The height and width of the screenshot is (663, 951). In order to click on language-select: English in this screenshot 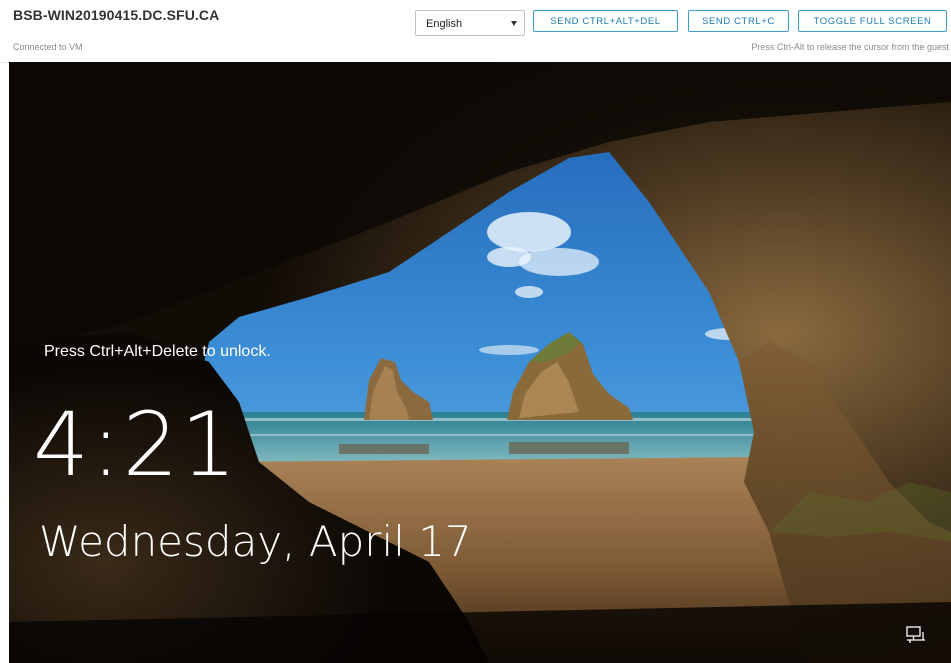, I will do `click(470, 23)`.